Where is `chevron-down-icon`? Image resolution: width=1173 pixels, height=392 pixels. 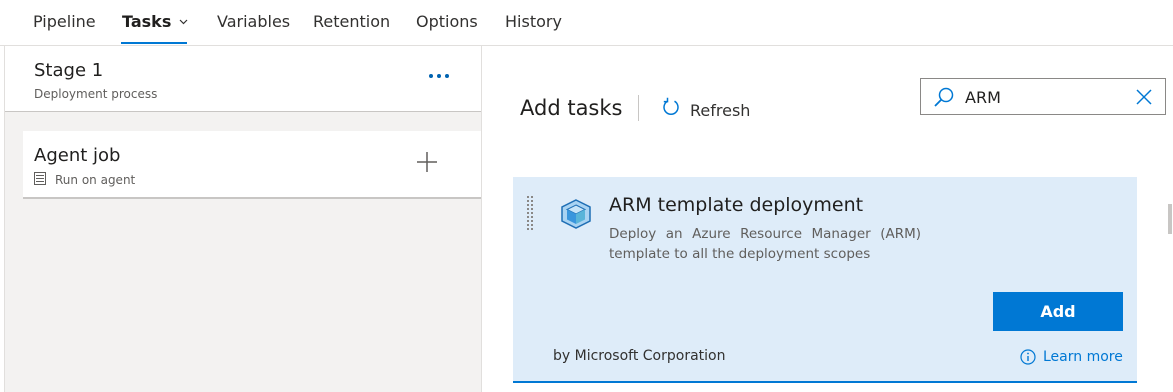 chevron-down-icon is located at coordinates (183, 22).